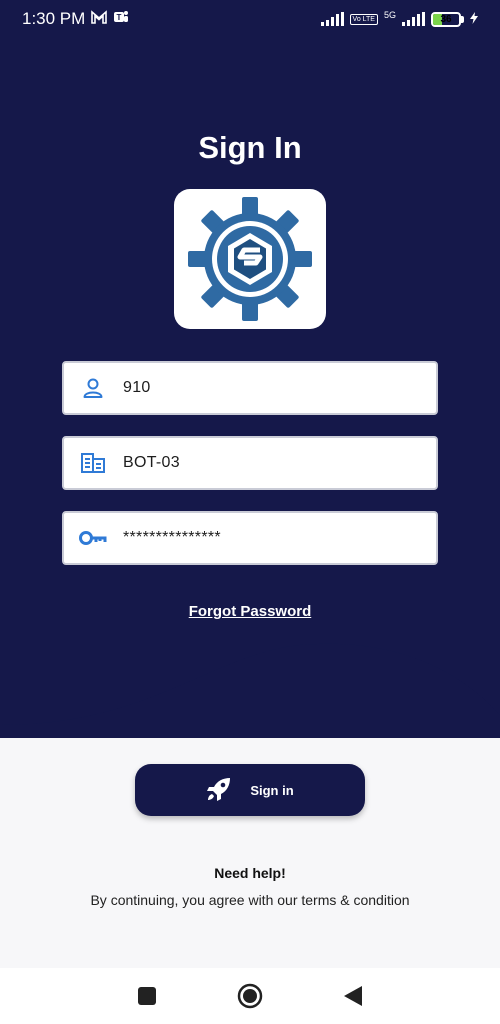  I want to click on user-id-value: 910, so click(137, 387).